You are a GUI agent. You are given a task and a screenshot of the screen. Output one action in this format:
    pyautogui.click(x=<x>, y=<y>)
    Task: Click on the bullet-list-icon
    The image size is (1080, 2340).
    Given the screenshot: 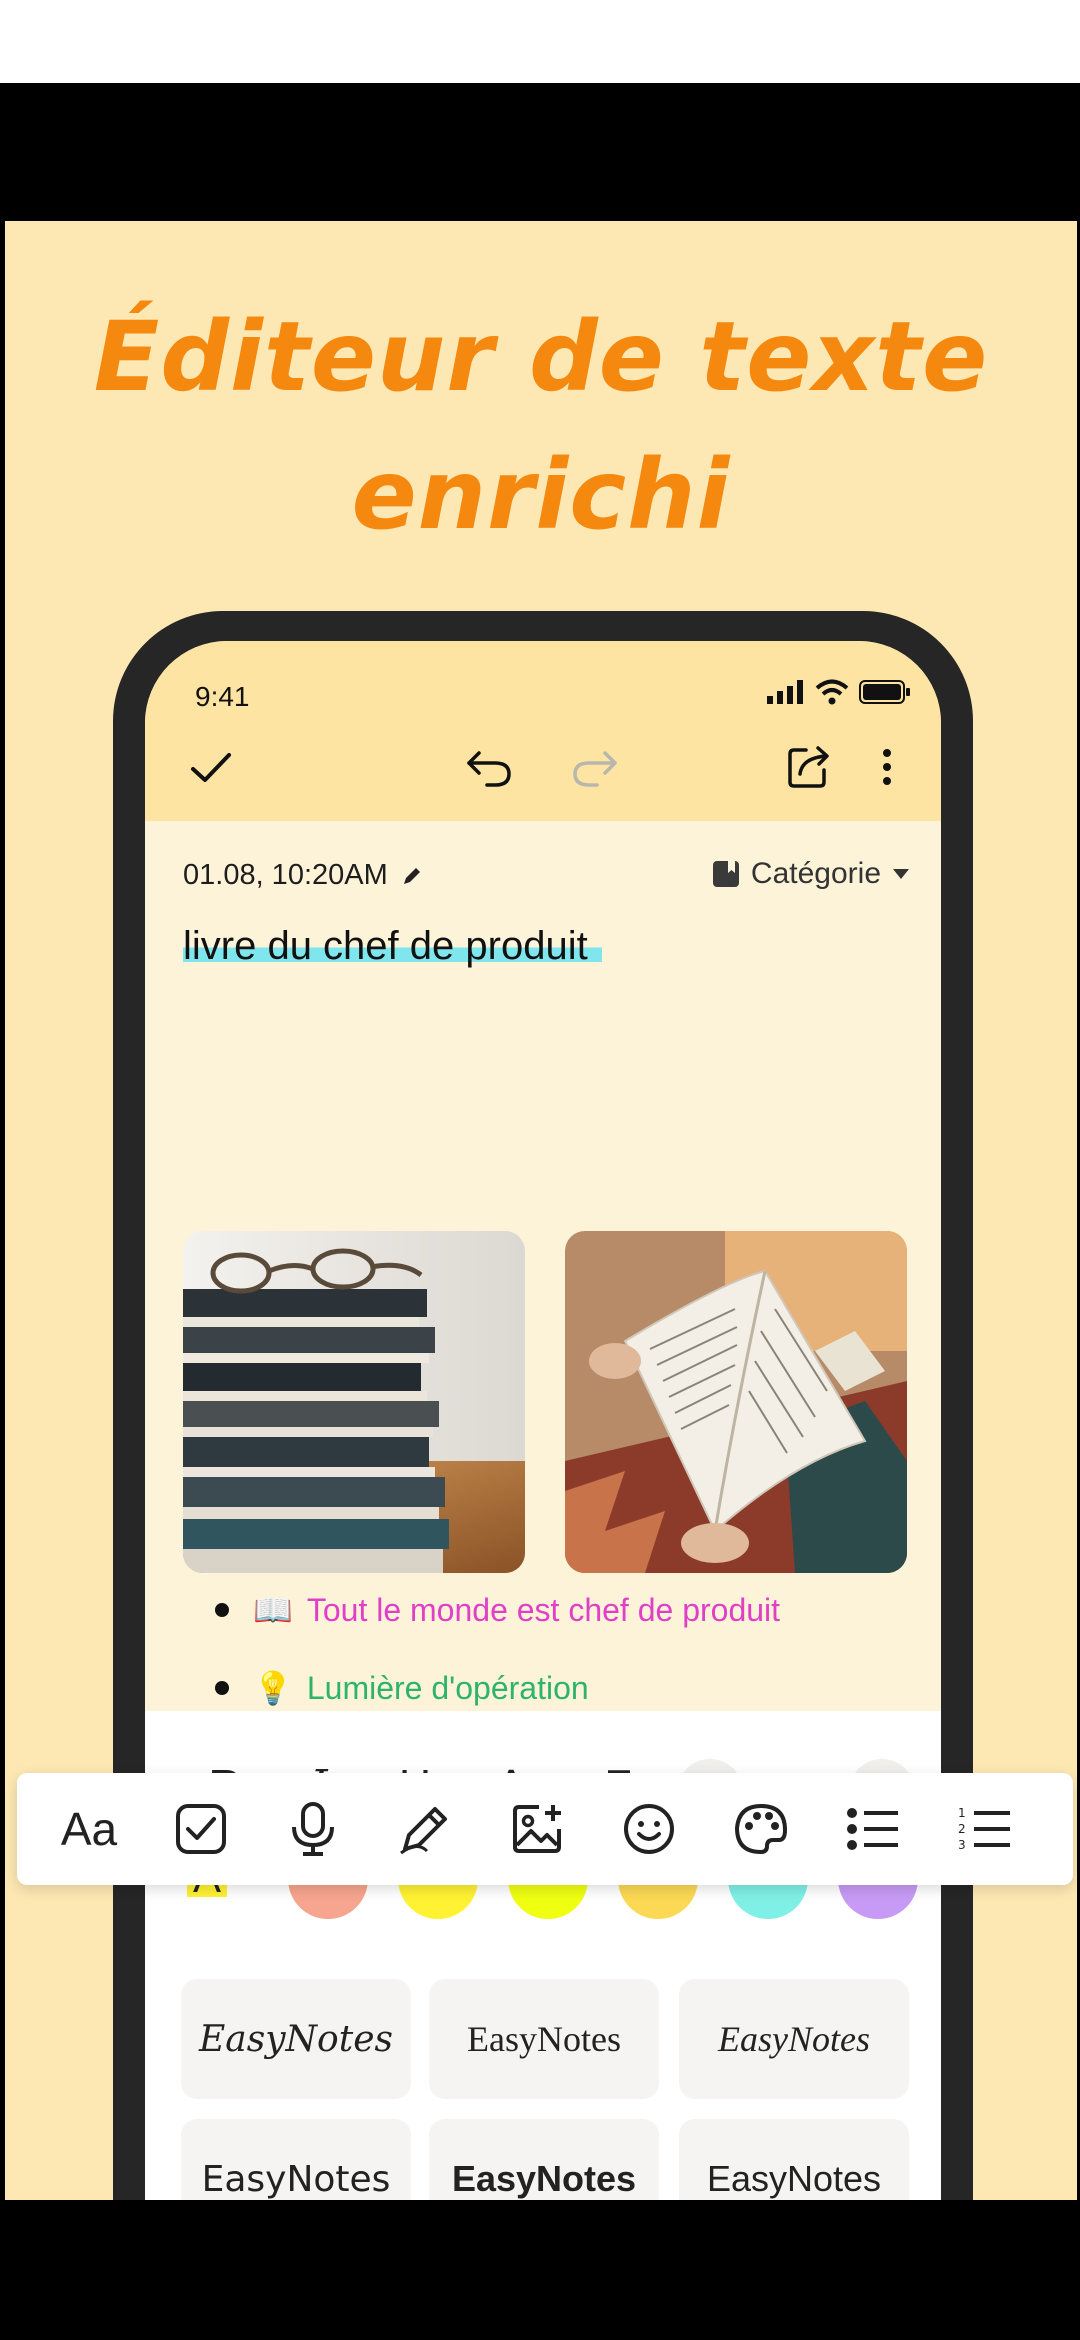 What is the action you would take?
    pyautogui.click(x=872, y=1829)
    